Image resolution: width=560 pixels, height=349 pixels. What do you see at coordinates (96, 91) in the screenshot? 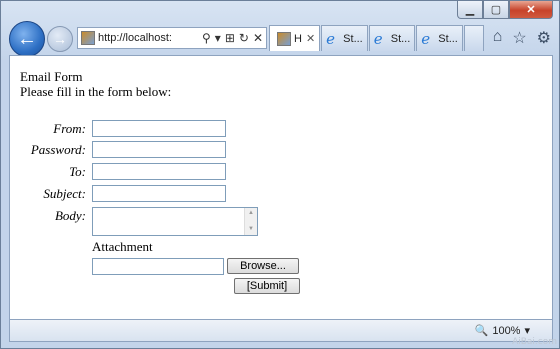
I see `form-instructions: Please fill in the form below:` at bounding box center [96, 91].